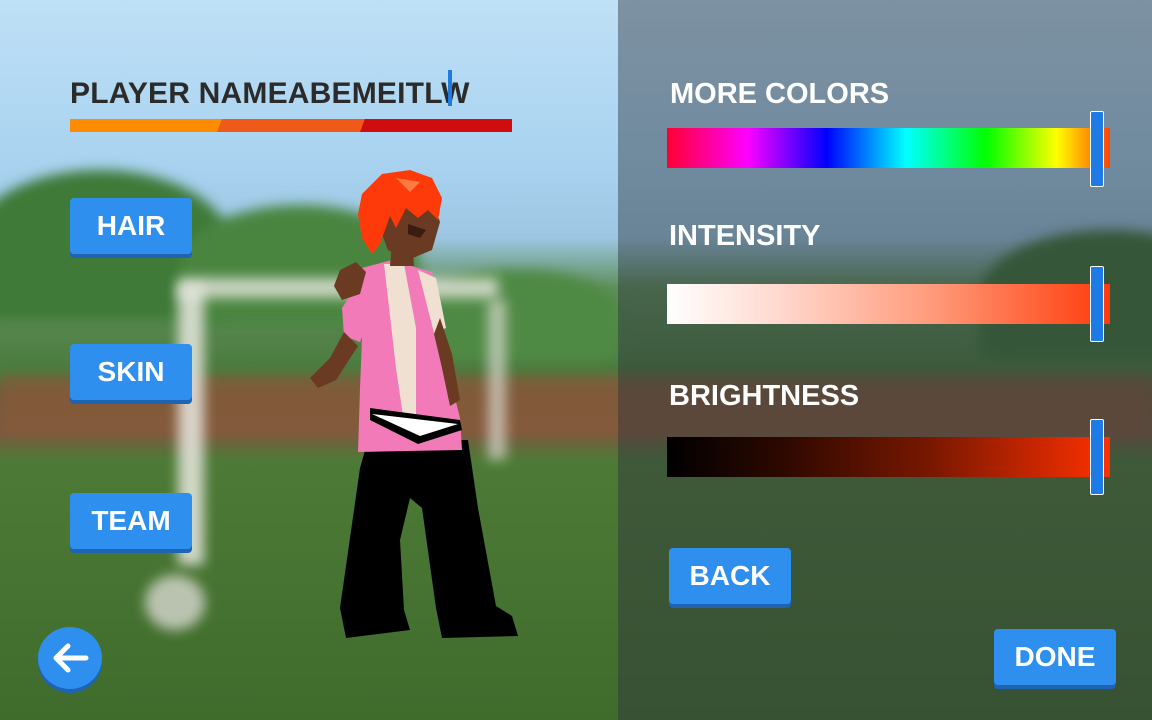  What do you see at coordinates (1097, 304) in the screenshot?
I see `intensity-slider-handle` at bounding box center [1097, 304].